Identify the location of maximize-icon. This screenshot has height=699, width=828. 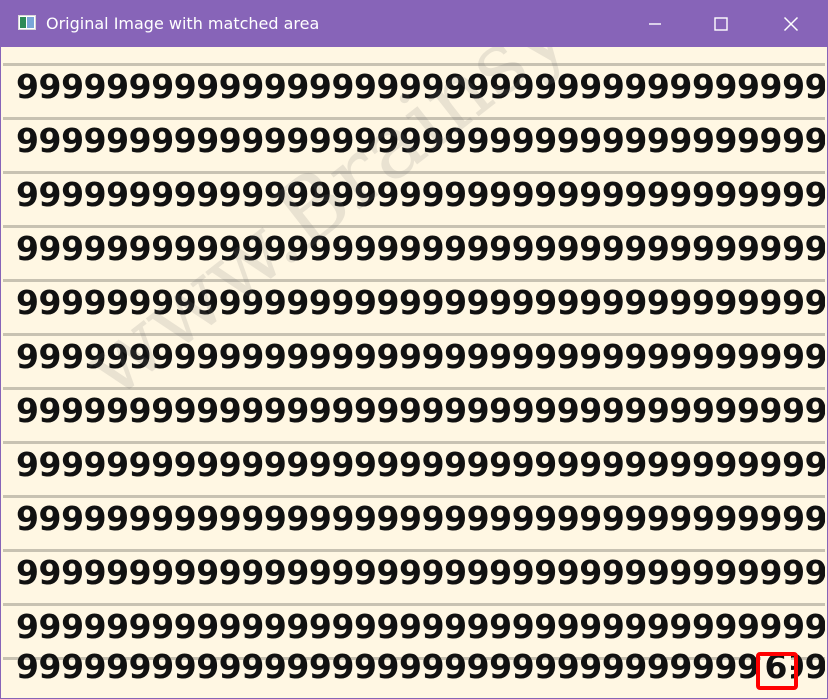
(721, 24).